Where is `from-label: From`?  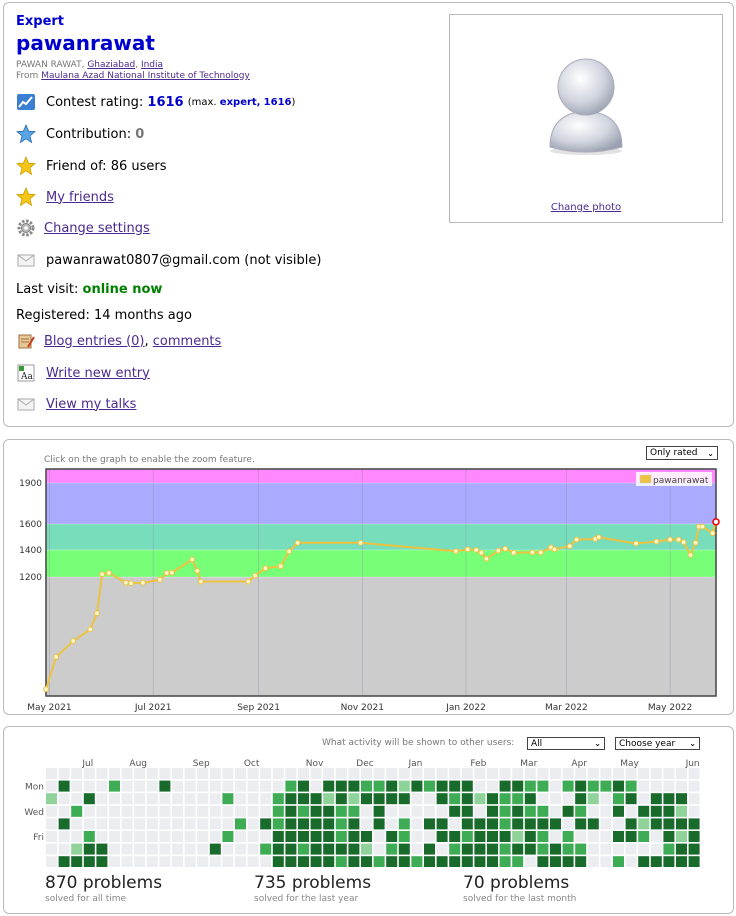 from-label: From is located at coordinates (27, 76).